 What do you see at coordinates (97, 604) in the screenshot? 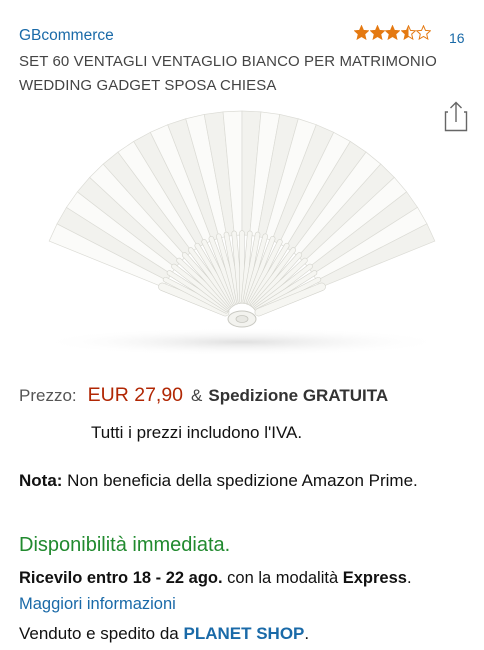
I see `more-info-link: Maggiori informazioni` at bounding box center [97, 604].